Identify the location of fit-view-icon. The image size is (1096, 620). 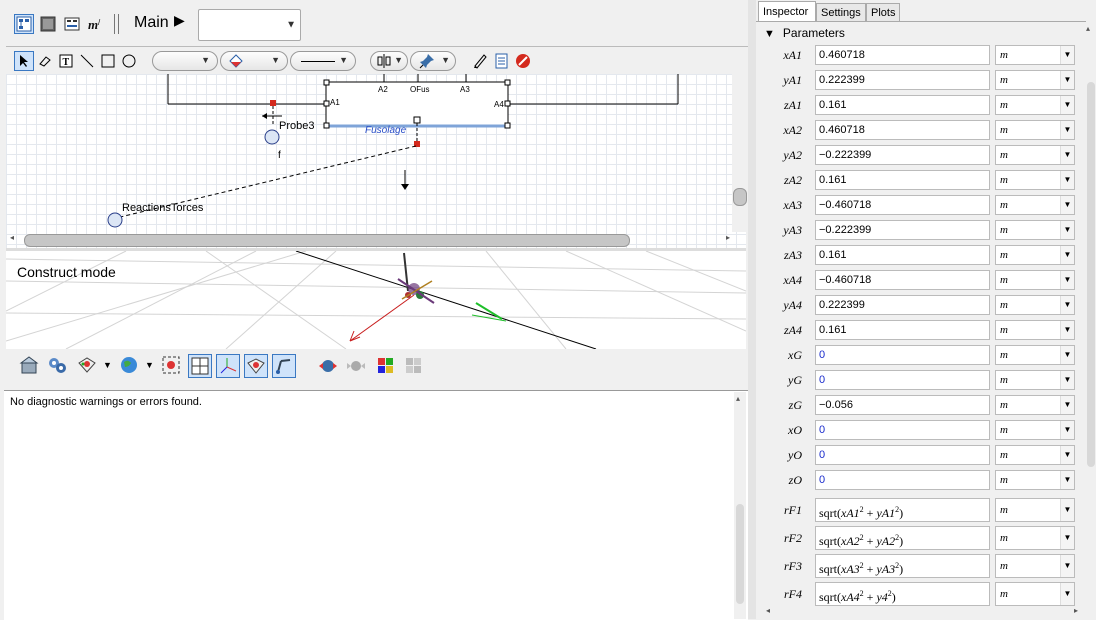
(171, 365).